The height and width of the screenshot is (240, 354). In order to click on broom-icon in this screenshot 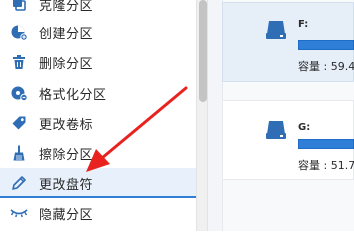, I will do `click(19, 153)`.